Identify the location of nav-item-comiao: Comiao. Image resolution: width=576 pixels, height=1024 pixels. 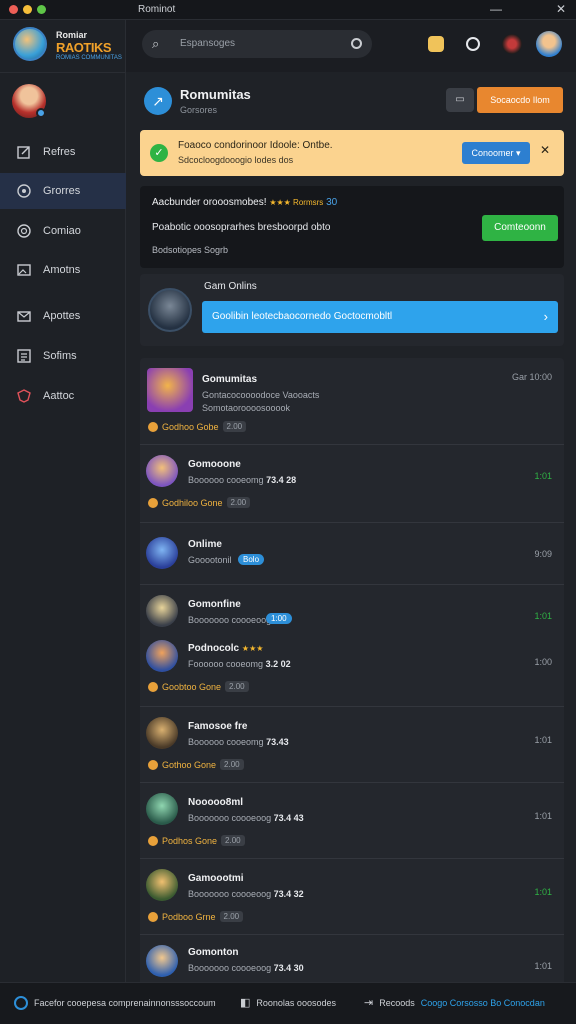
(63, 231).